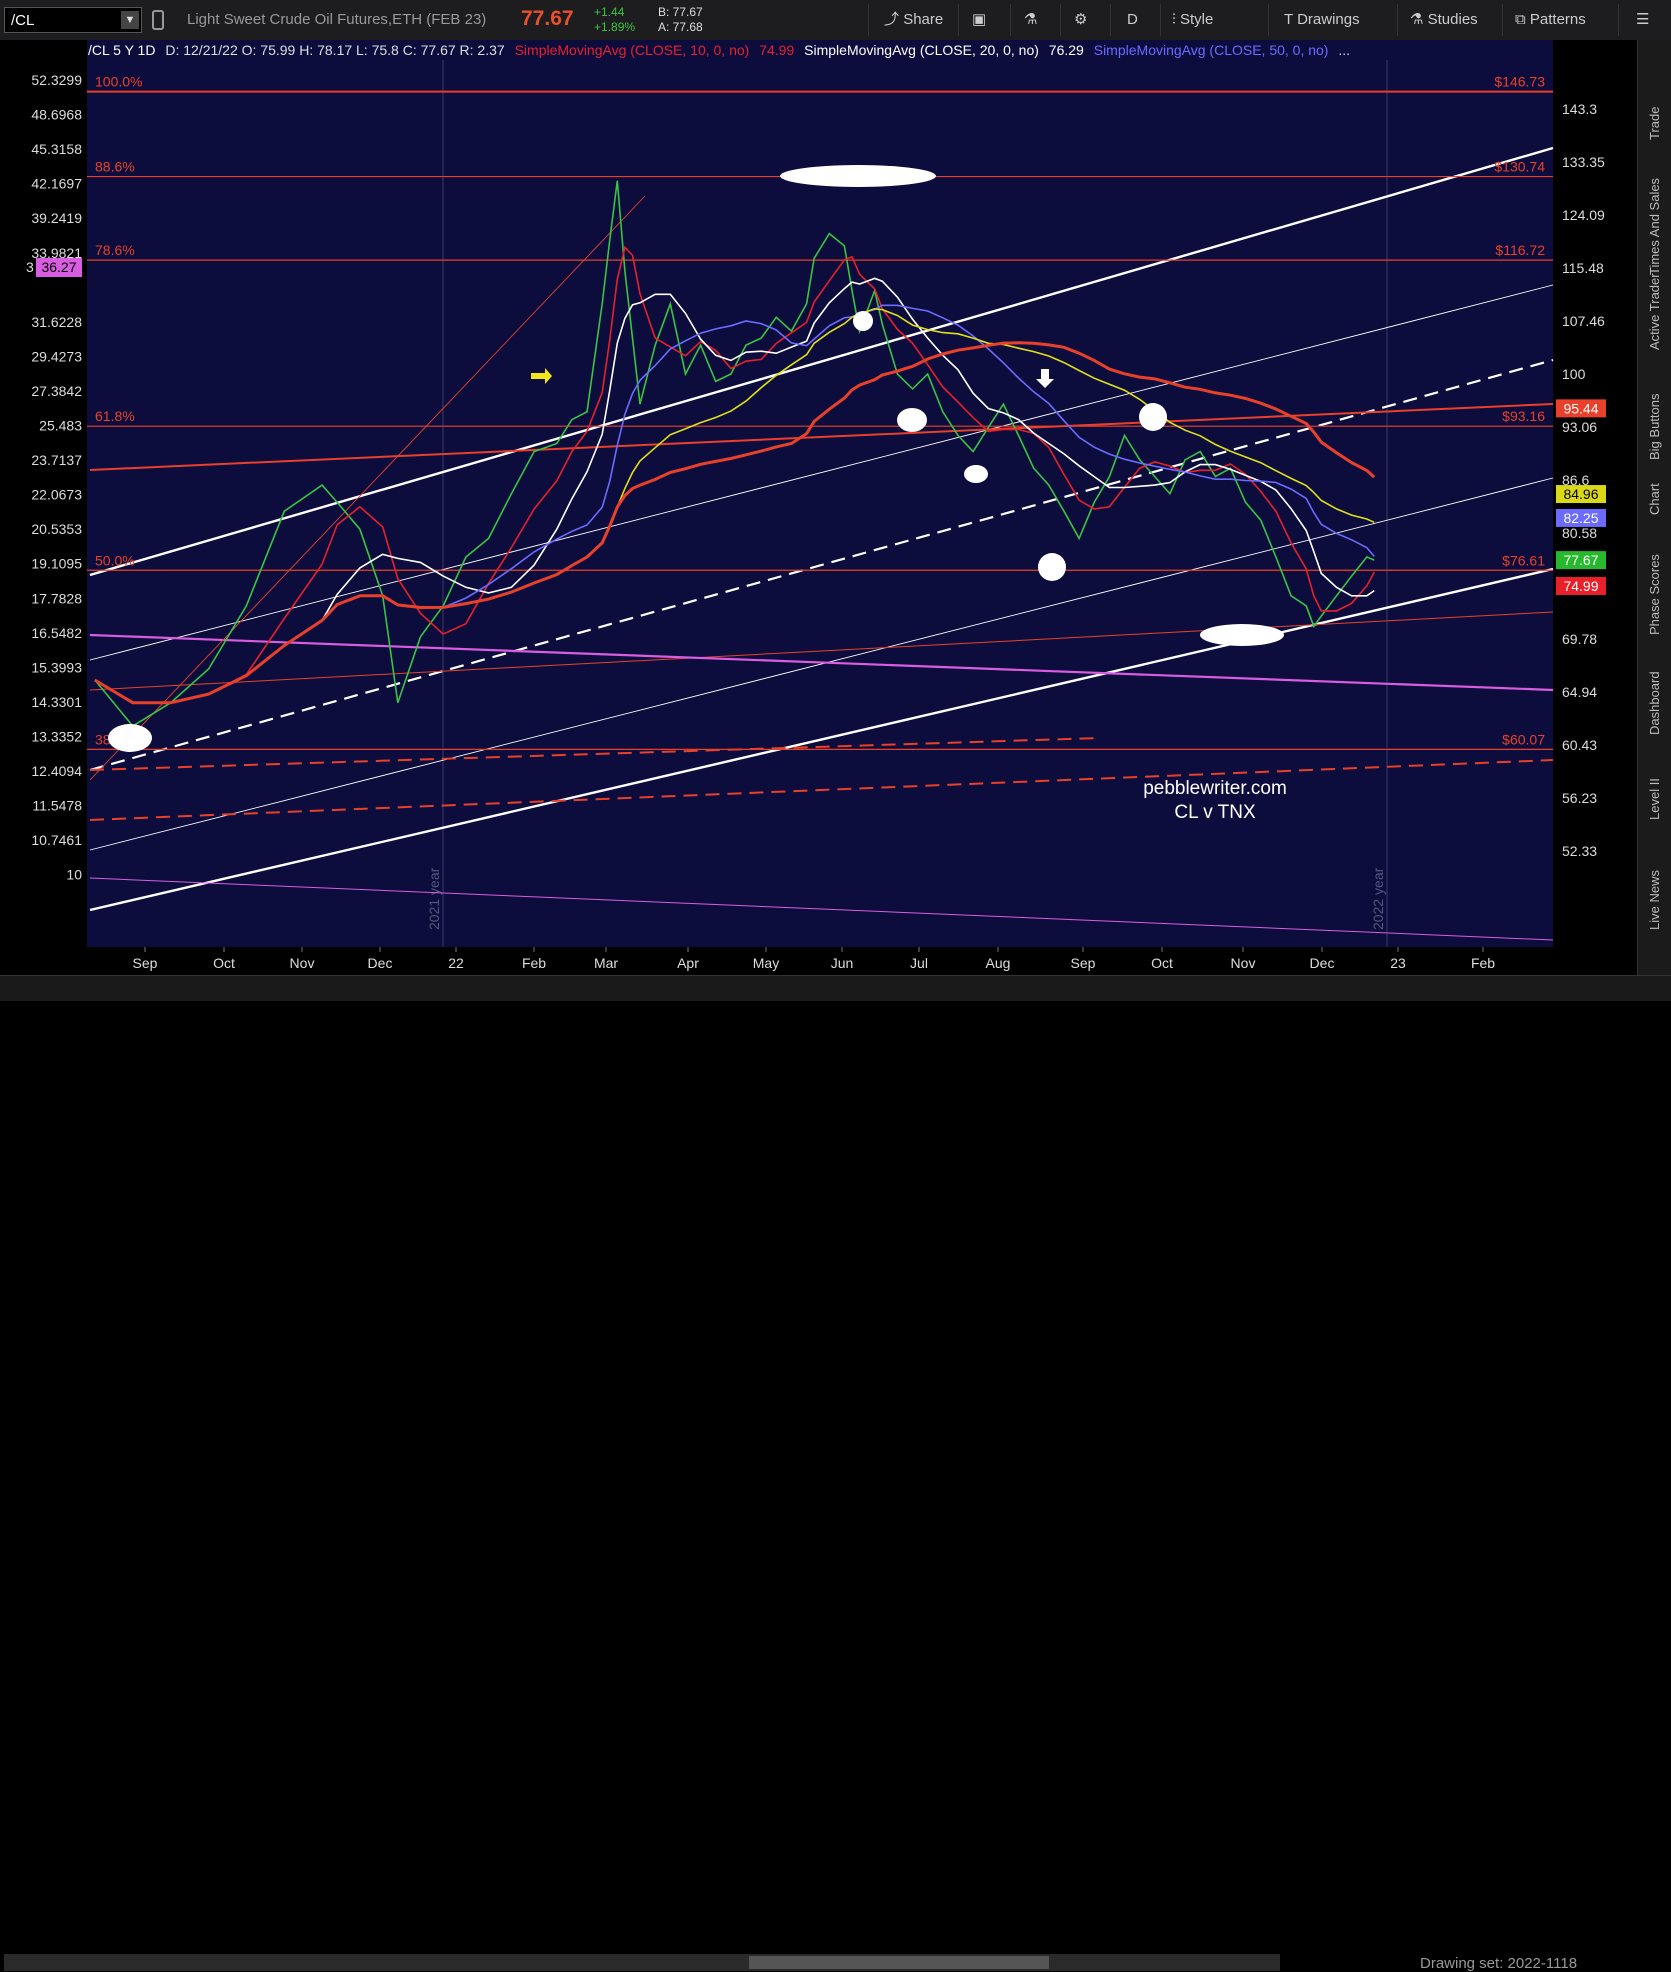 The image size is (1671, 1972). Describe the element at coordinates (1378, 898) in the screenshot. I see `year-marker-label: 2022 year` at that location.